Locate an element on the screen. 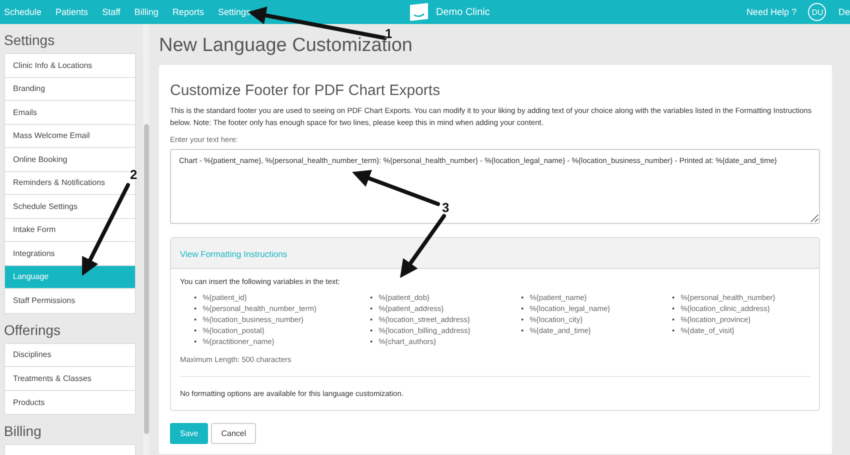 This screenshot has width=850, height=455. sidebar-item: Intake Form is located at coordinates (70, 230).